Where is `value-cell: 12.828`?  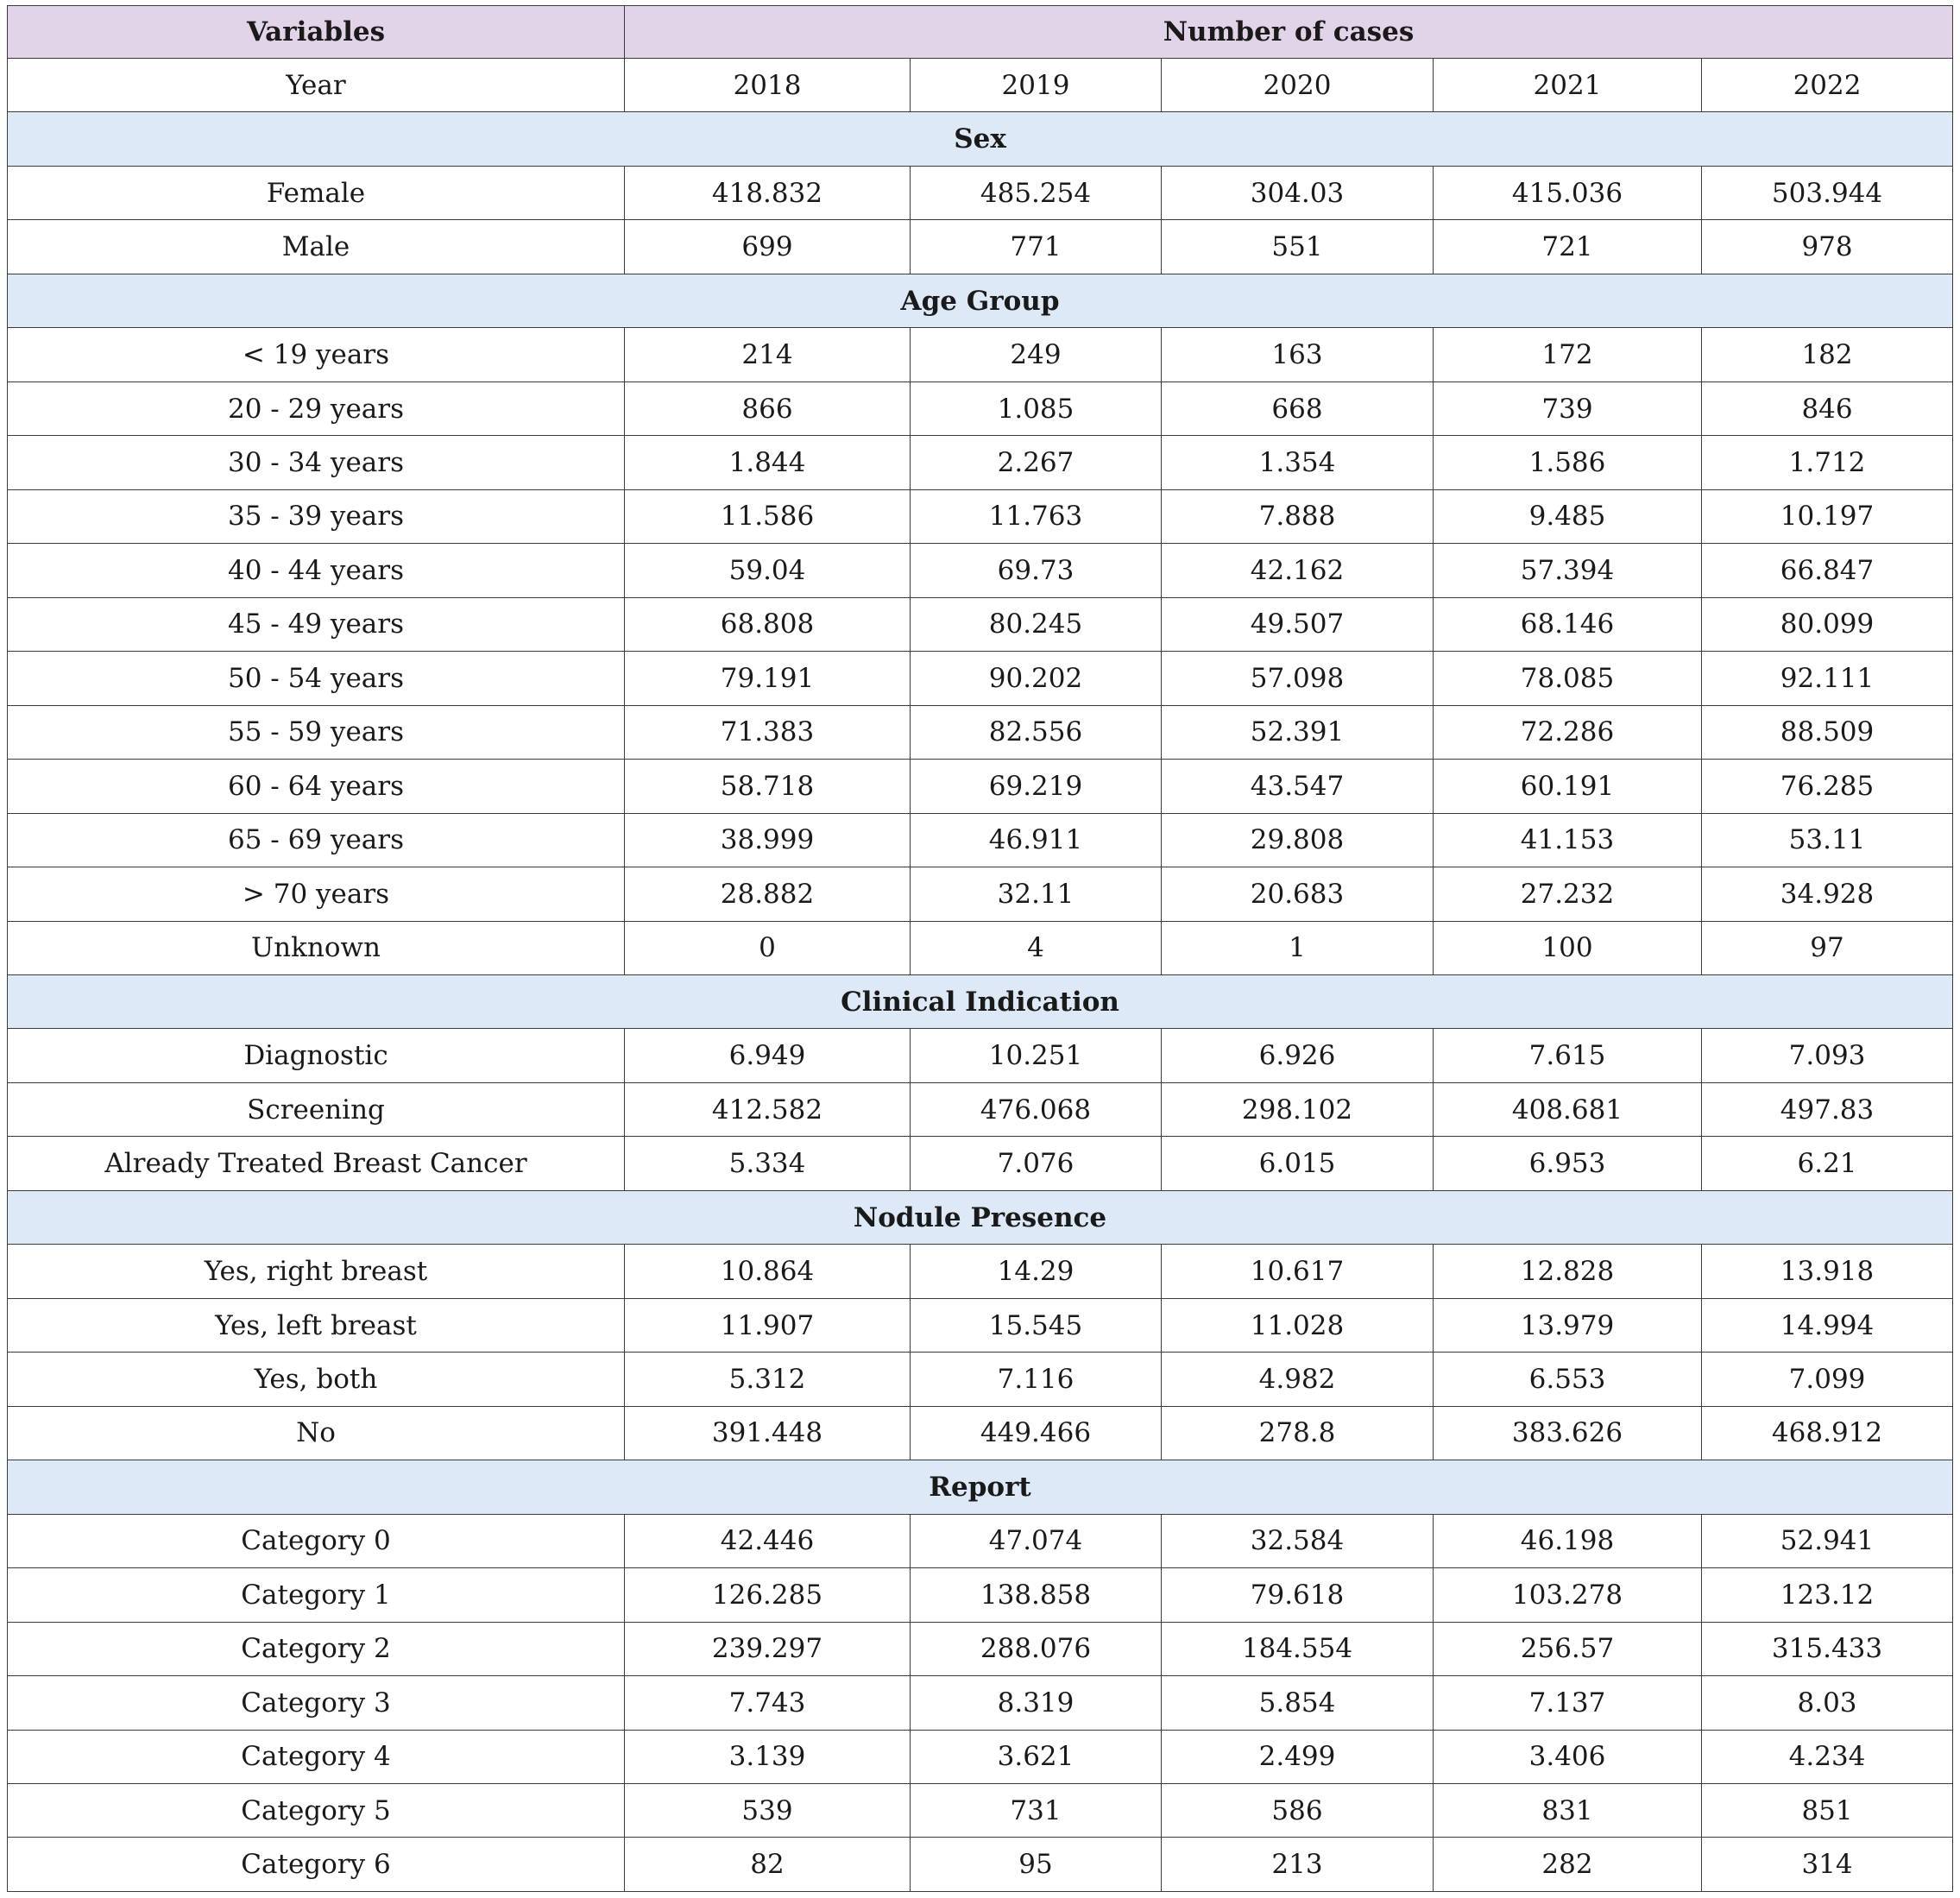
value-cell: 12.828 is located at coordinates (1568, 1271).